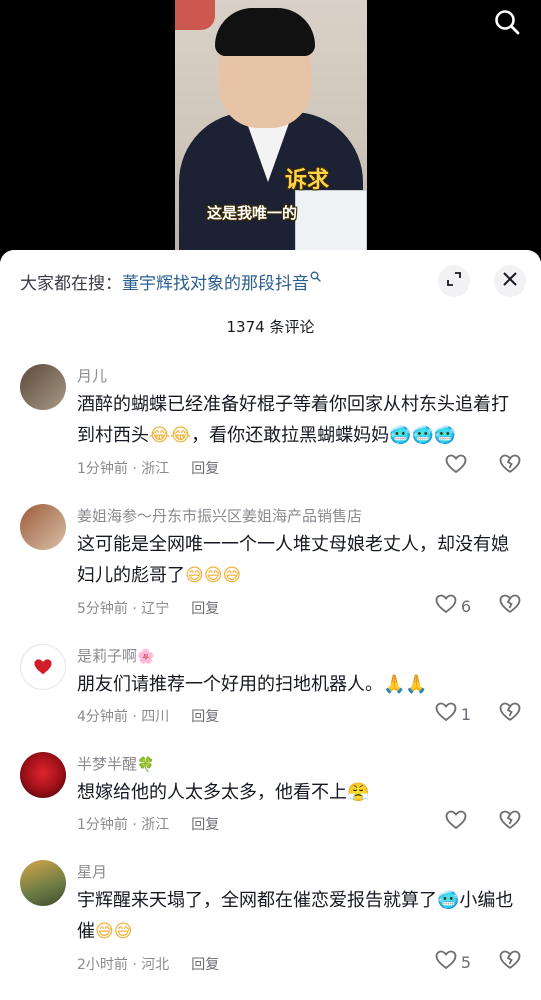 The height and width of the screenshot is (1000, 541). Describe the element at coordinates (230, 684) in the screenshot. I see `comment-text-part: 朋友们请推荐一个好用的扫地机器人。` at that location.